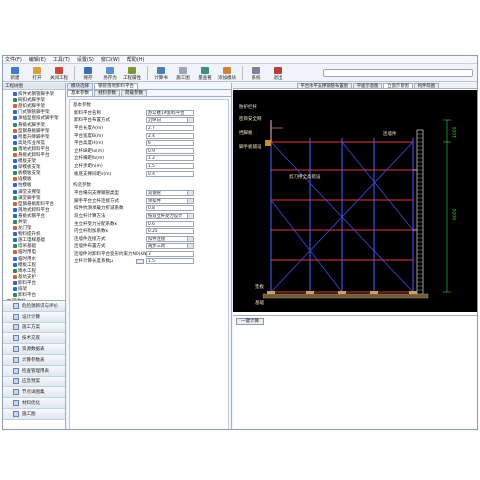  Describe the element at coordinates (27, 271) in the screenshot. I see `tree-item-label: 降水工程` at that location.